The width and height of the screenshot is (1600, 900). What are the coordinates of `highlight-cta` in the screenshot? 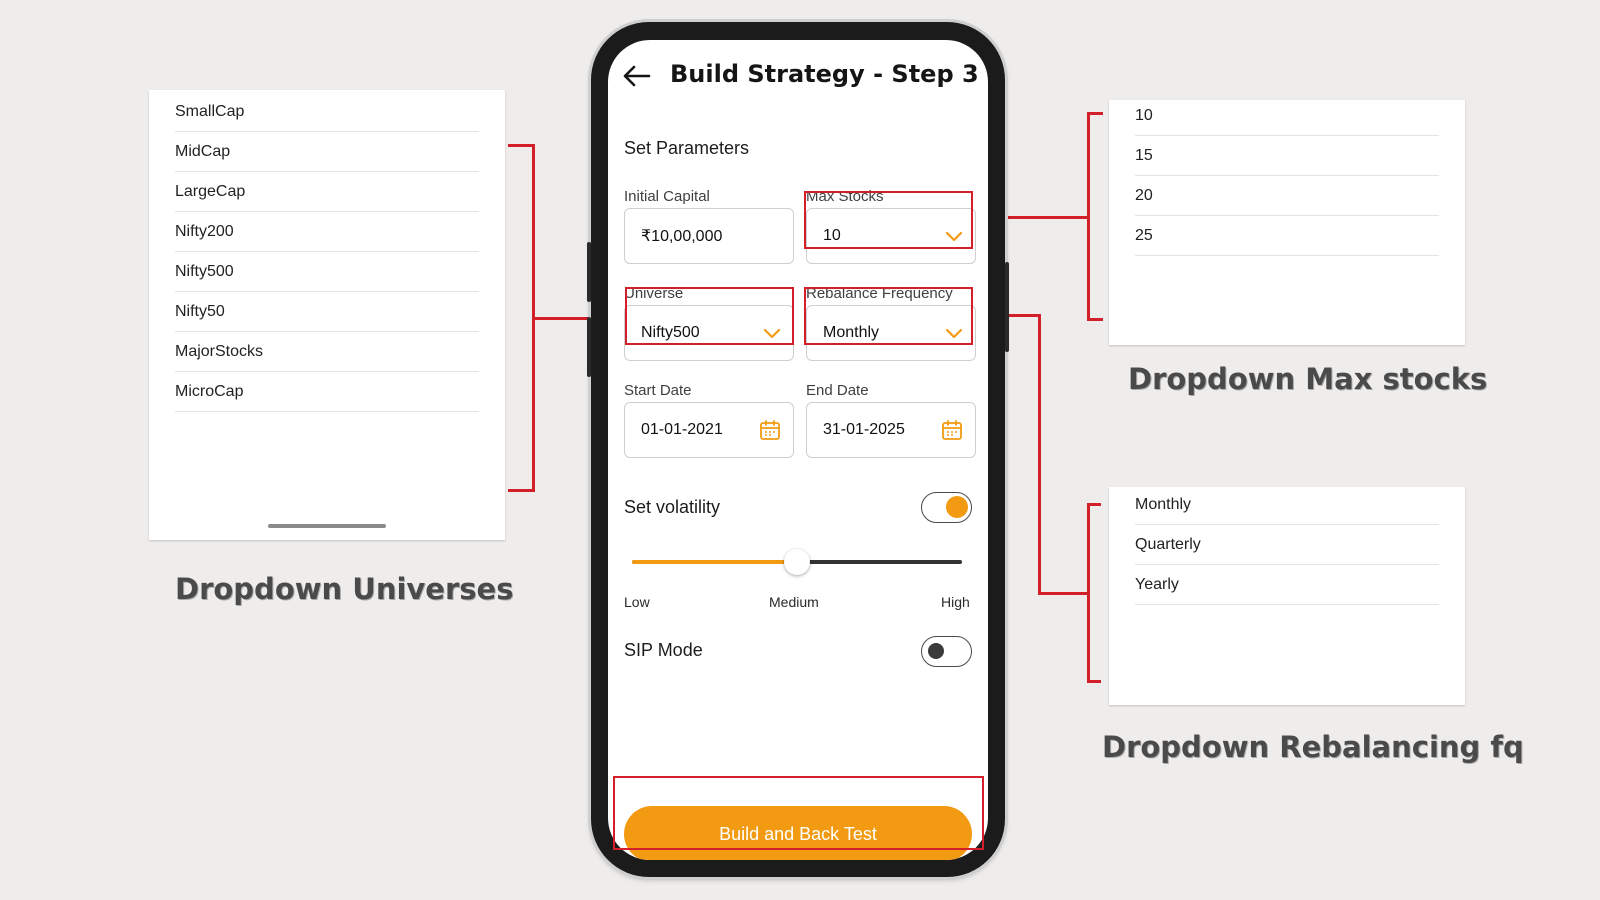 It's located at (798, 813).